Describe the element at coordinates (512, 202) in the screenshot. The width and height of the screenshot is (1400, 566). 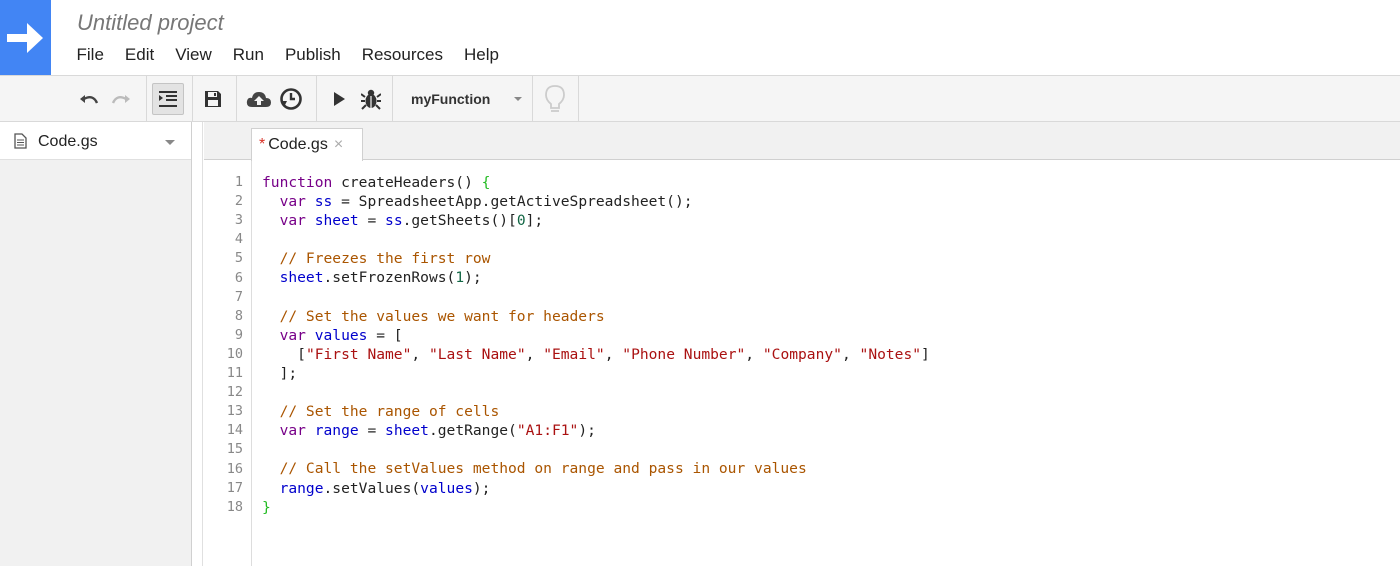
I see `code-token: = SpreadsheetApp.getActiveSpreadsheet();` at that location.